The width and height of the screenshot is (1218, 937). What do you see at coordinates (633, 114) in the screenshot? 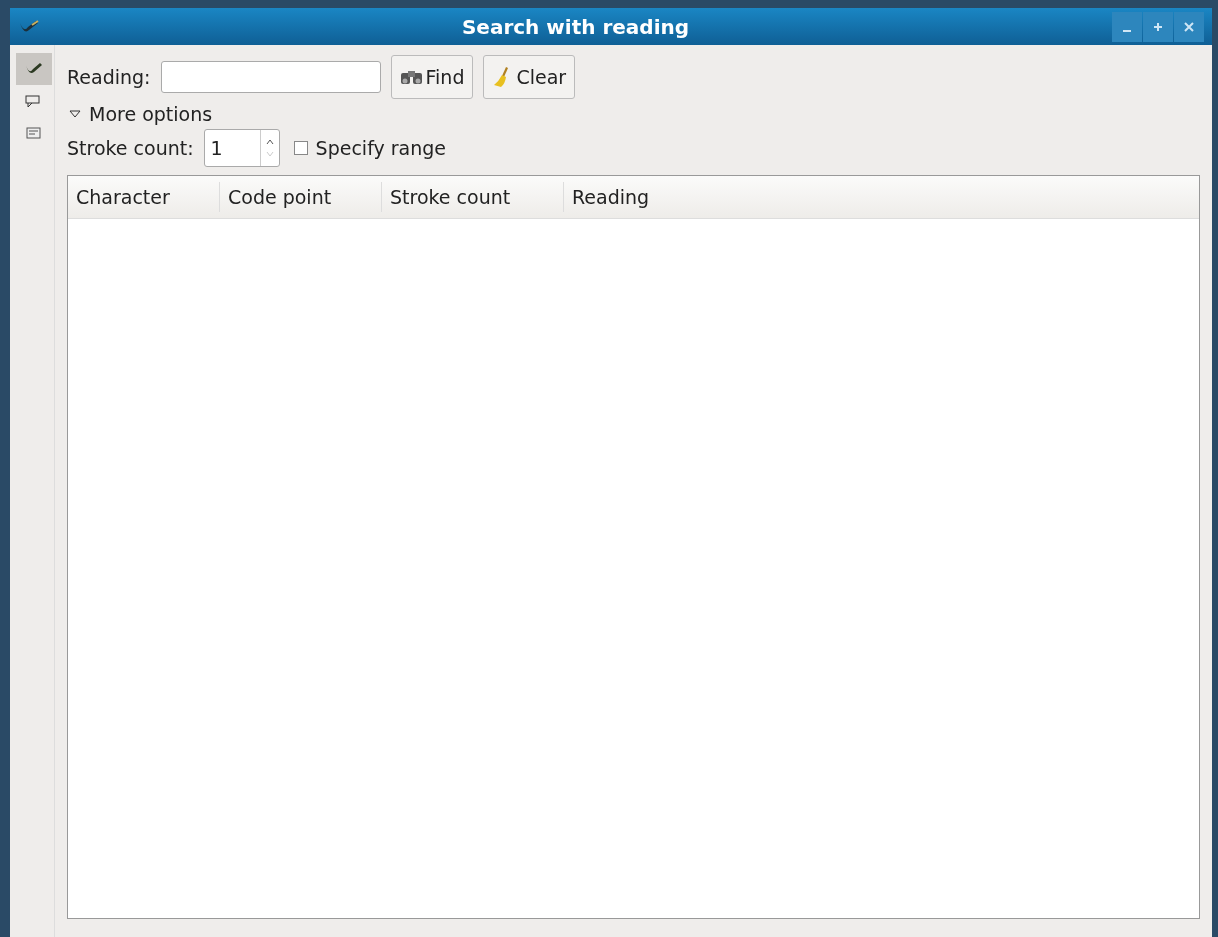
I see `more-options-expander: More options` at bounding box center [633, 114].